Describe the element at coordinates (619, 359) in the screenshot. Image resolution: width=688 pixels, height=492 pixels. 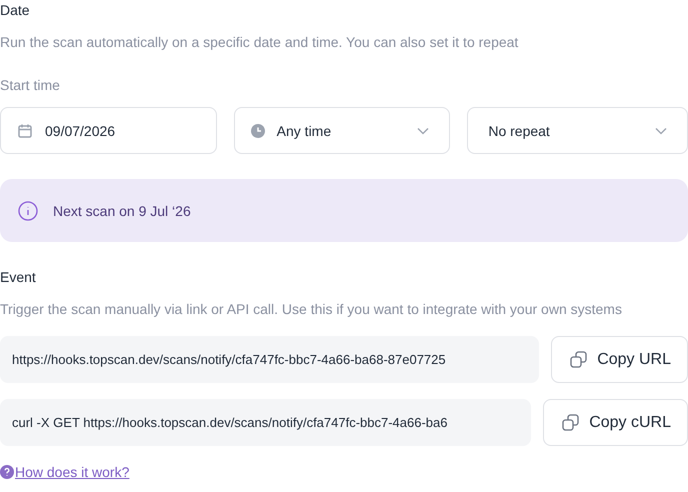
I see `copy-button: Copy URL` at that location.